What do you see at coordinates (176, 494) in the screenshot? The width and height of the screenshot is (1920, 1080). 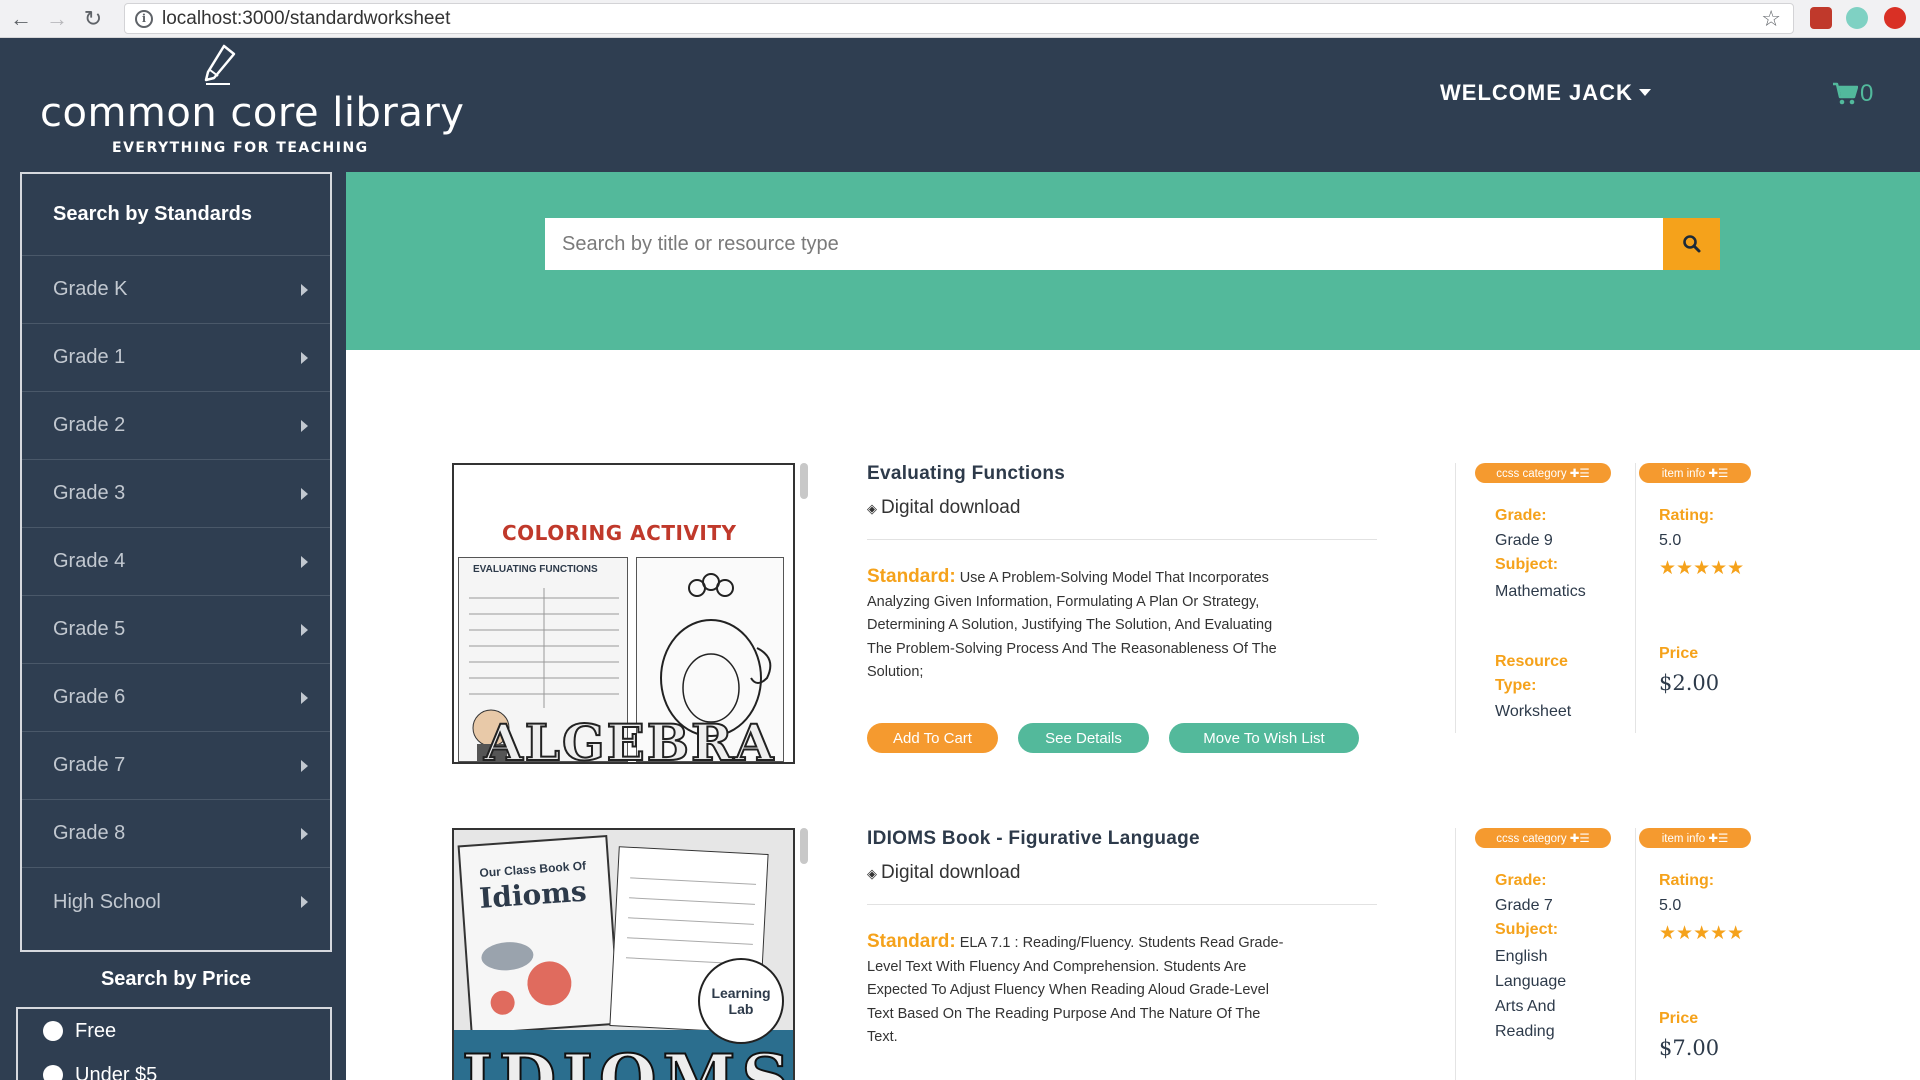 I see `sidebar-item-grade-3: Grade 3` at bounding box center [176, 494].